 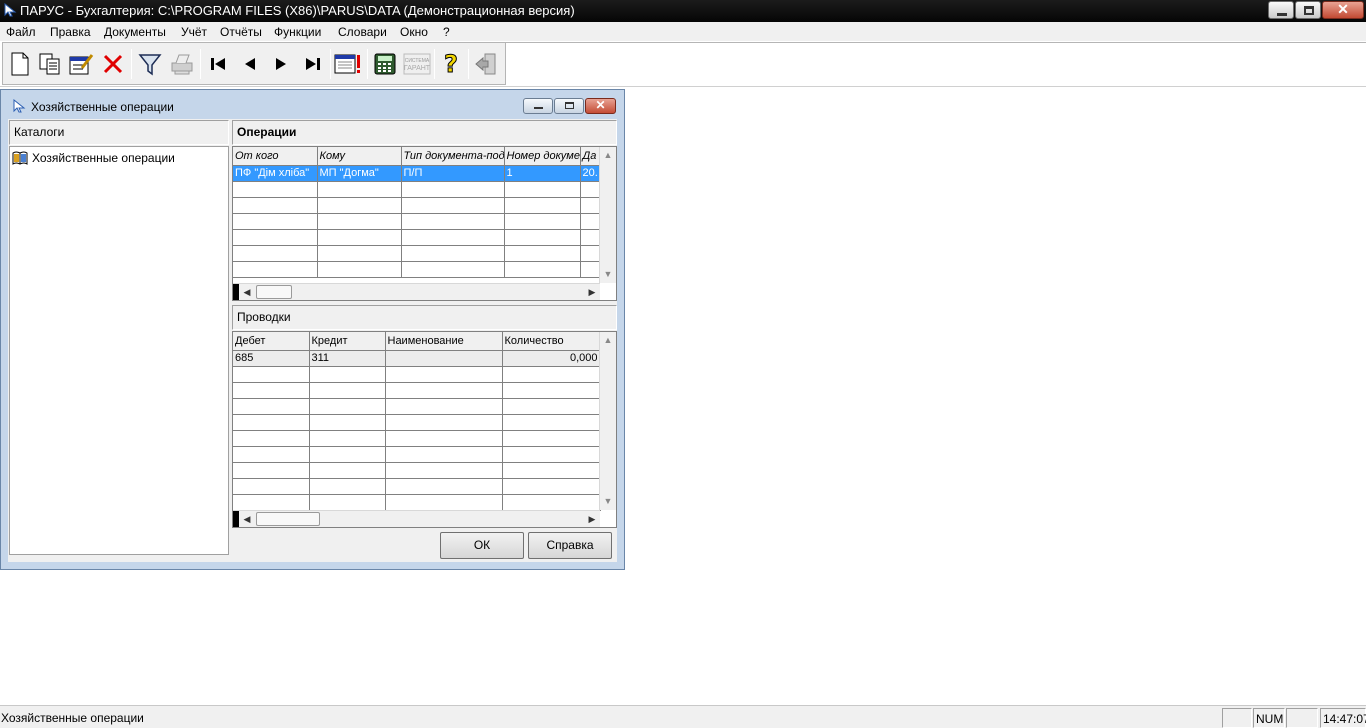 I want to click on filter-icon, so click(x=150, y=65).